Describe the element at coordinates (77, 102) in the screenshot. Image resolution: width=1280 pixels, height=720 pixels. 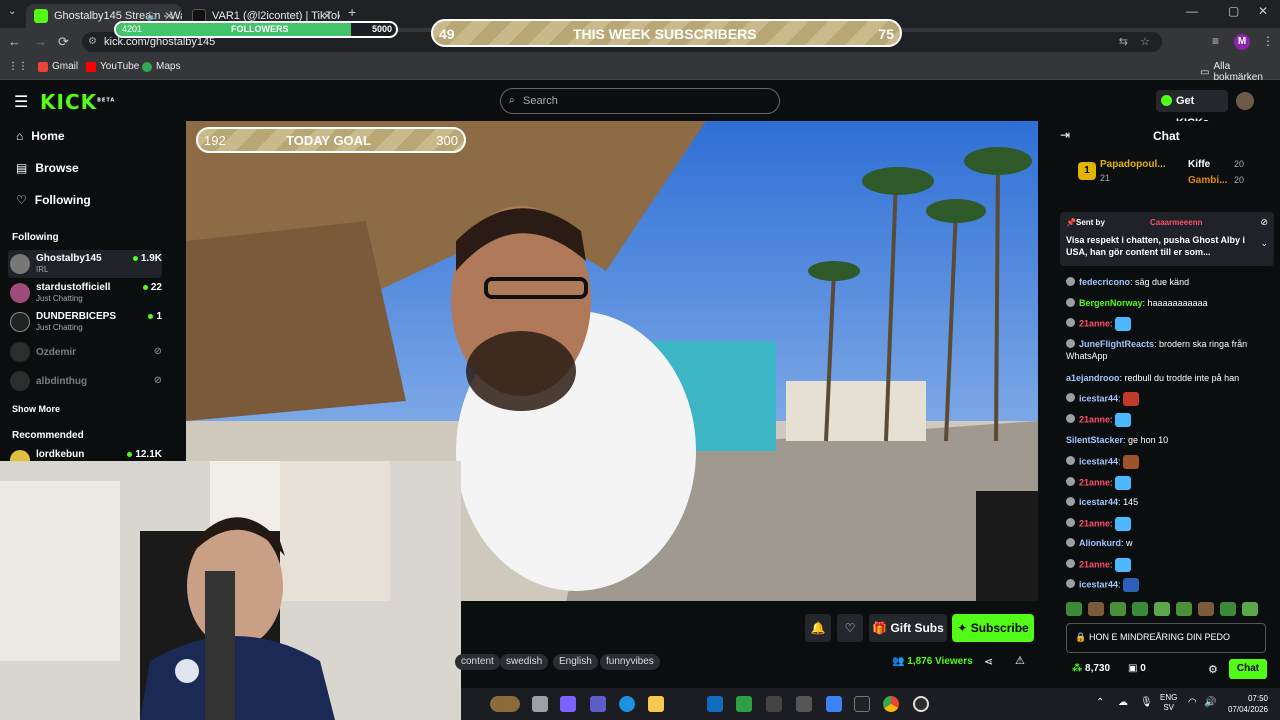
I see `kick-logo: KICKBETA` at that location.